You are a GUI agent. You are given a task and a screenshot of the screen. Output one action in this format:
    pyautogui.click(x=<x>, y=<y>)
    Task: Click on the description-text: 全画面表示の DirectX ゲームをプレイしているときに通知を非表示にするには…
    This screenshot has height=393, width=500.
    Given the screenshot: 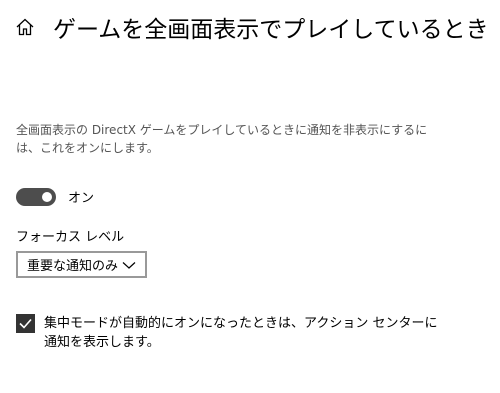 What is the action you would take?
    pyautogui.click(x=222, y=139)
    